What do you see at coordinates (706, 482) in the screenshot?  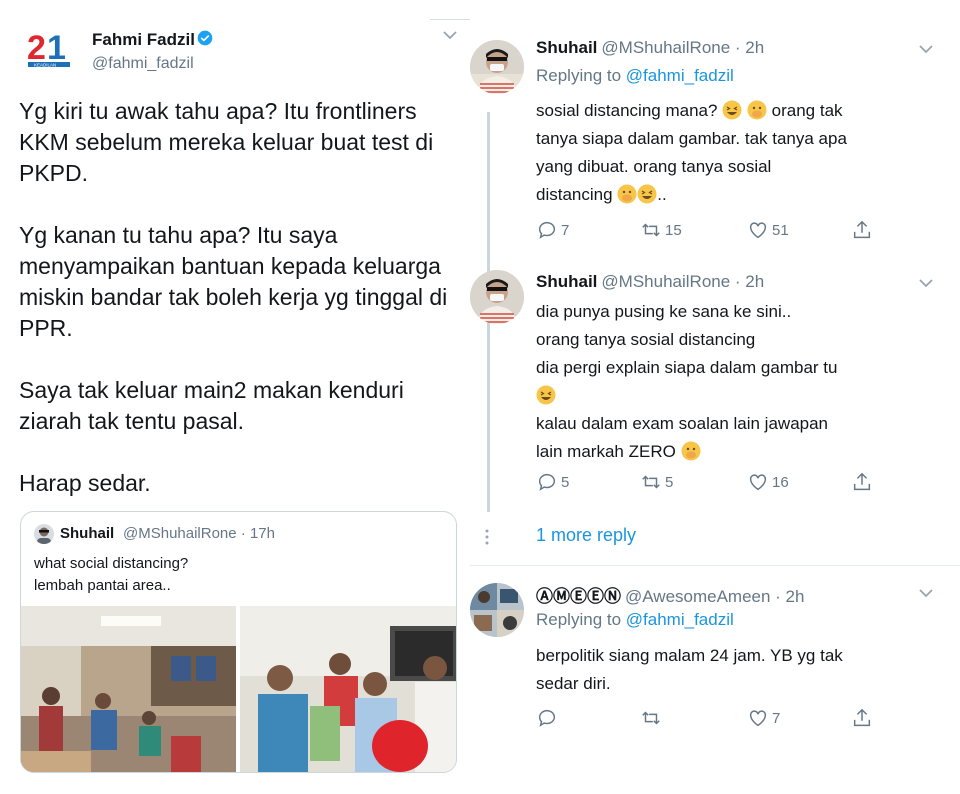 I see `tweet-actions: 5 5 16` at bounding box center [706, 482].